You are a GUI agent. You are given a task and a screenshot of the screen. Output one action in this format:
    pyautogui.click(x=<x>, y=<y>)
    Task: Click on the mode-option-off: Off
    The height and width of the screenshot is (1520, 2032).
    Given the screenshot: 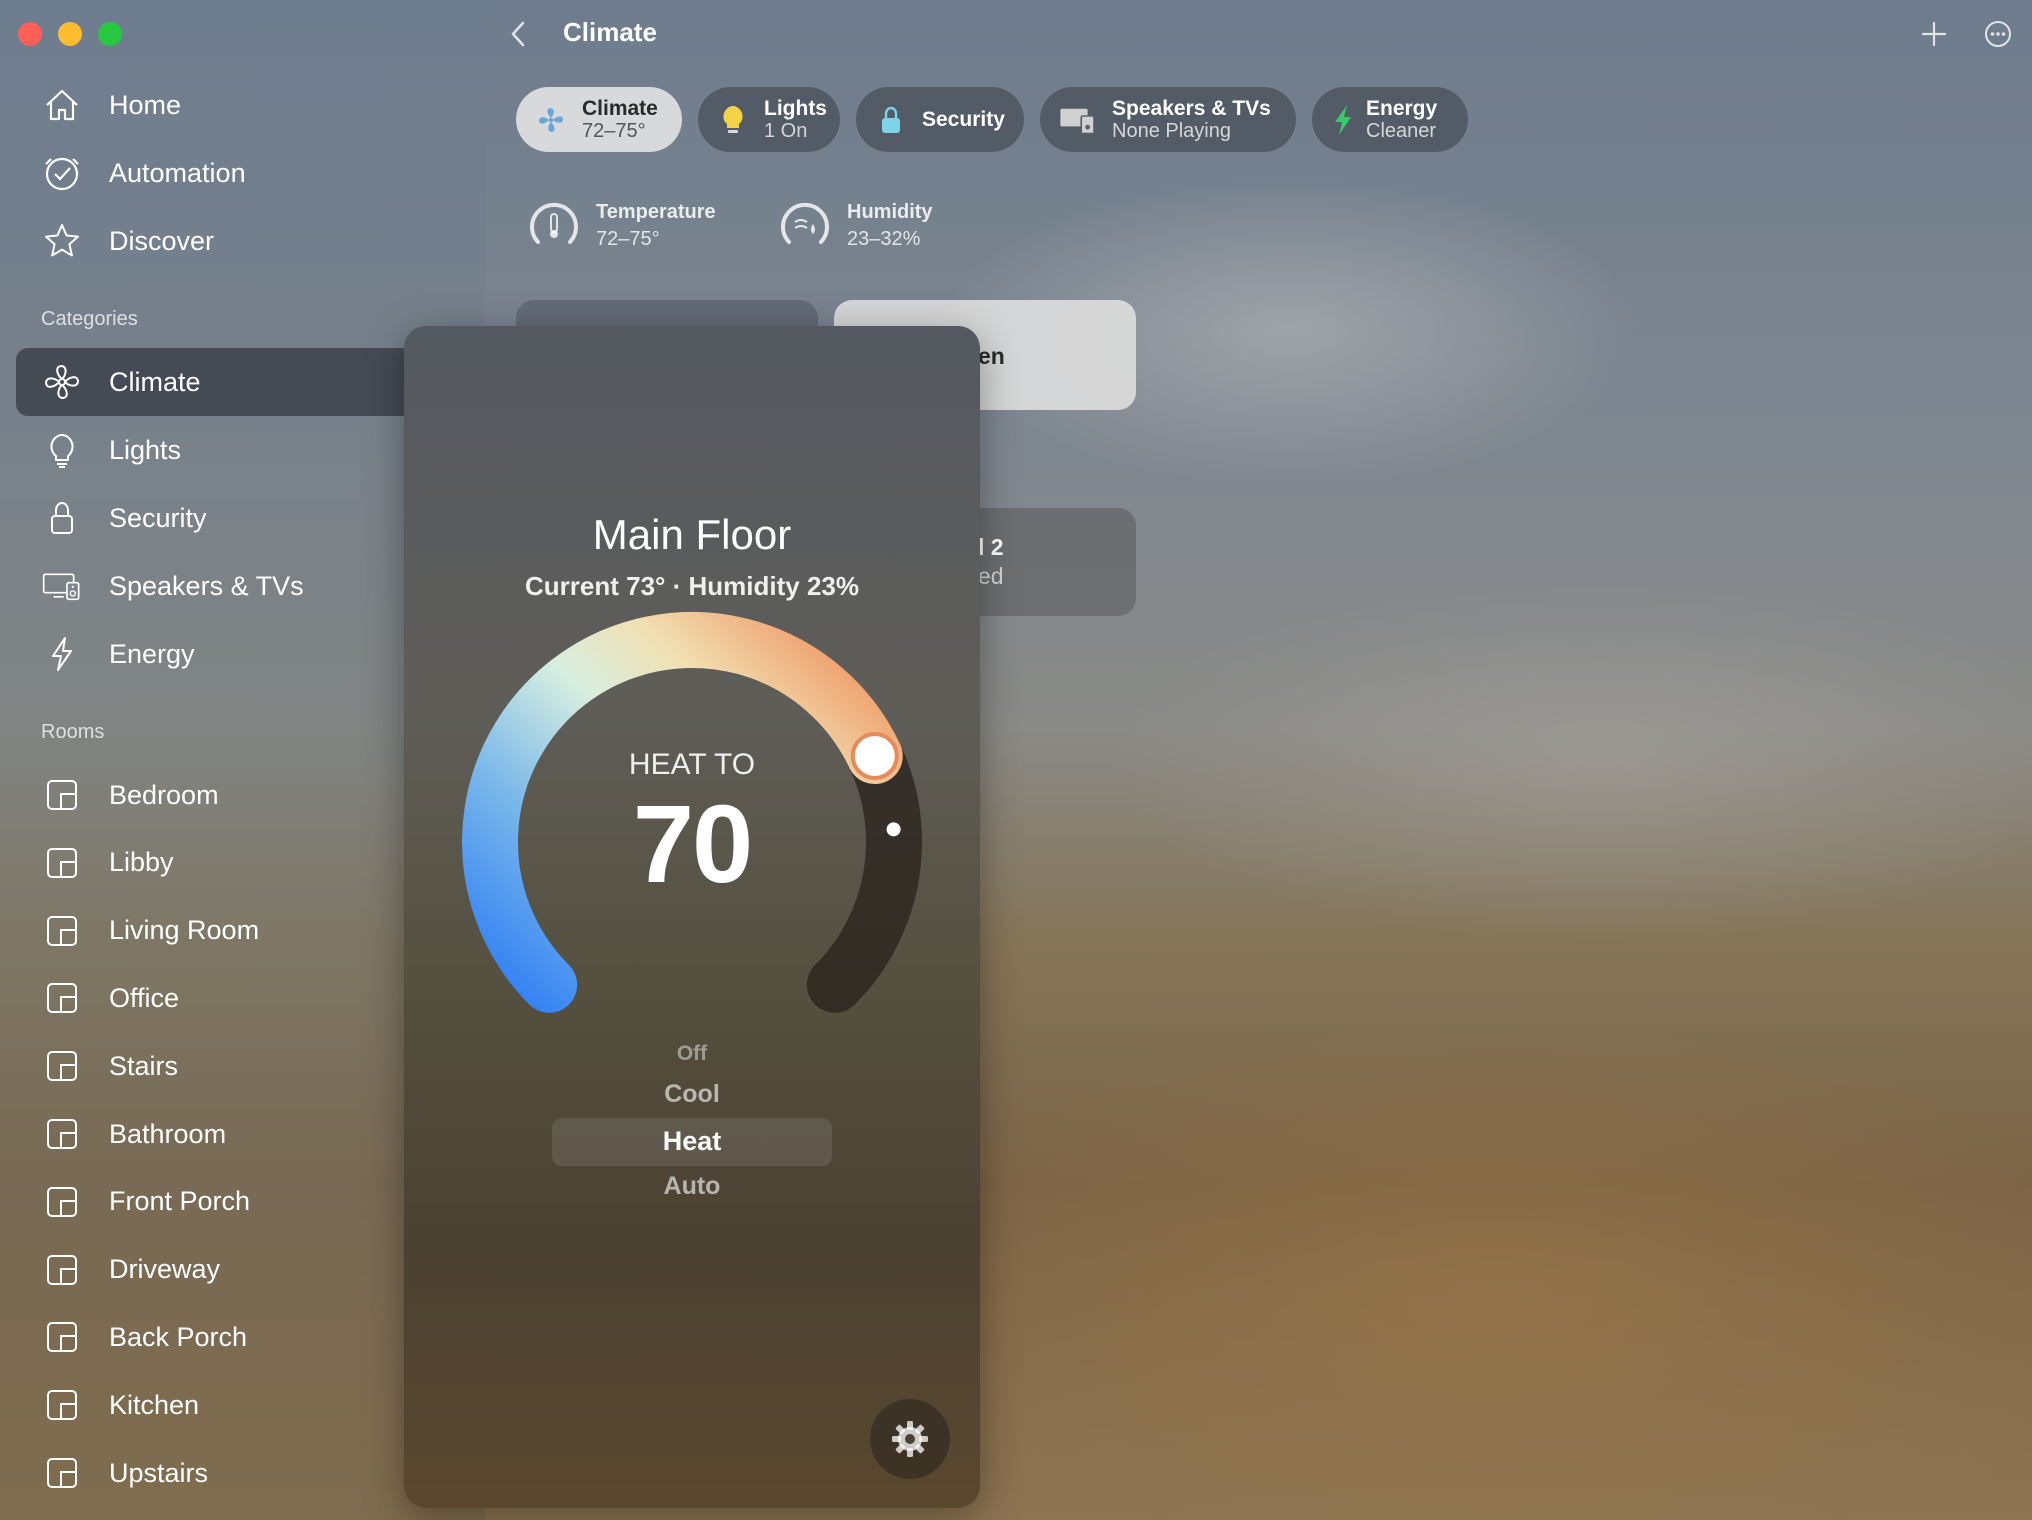 What is the action you would take?
    pyautogui.click(x=692, y=1054)
    